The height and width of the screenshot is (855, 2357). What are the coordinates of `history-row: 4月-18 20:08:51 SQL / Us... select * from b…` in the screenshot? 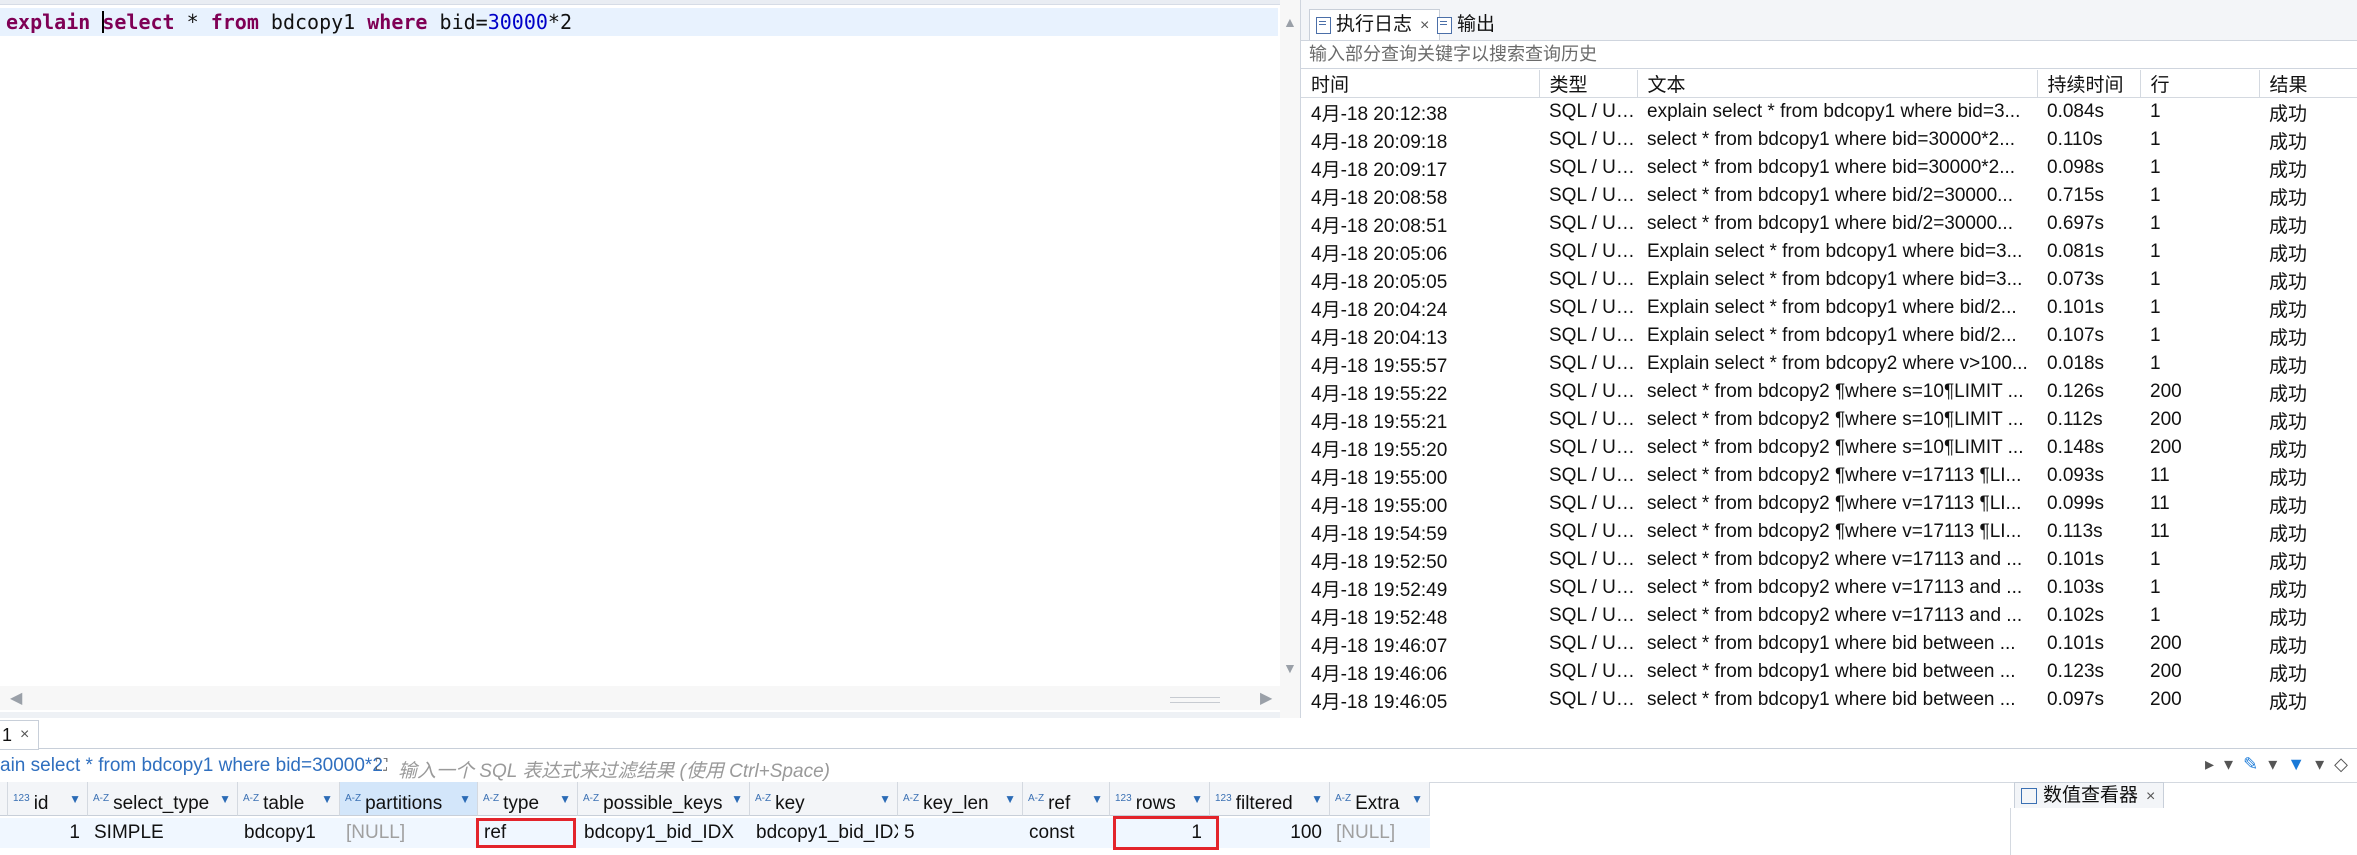 It's located at (1829, 224).